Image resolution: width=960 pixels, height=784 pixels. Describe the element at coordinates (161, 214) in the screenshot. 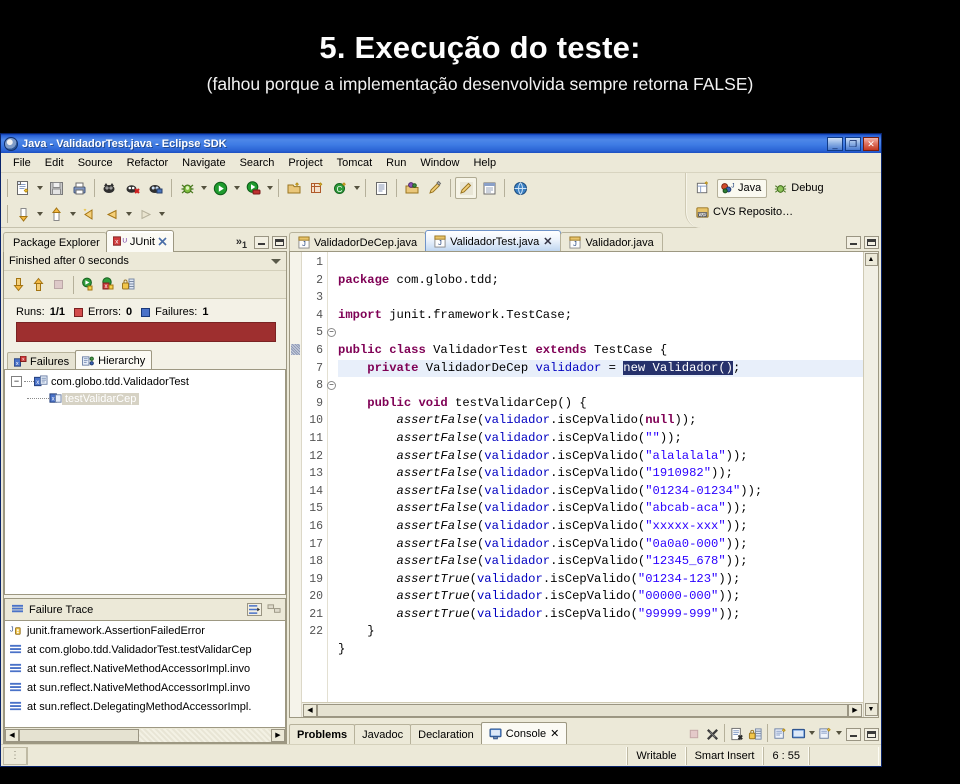

I see `forward-dropdown-arrow` at that location.